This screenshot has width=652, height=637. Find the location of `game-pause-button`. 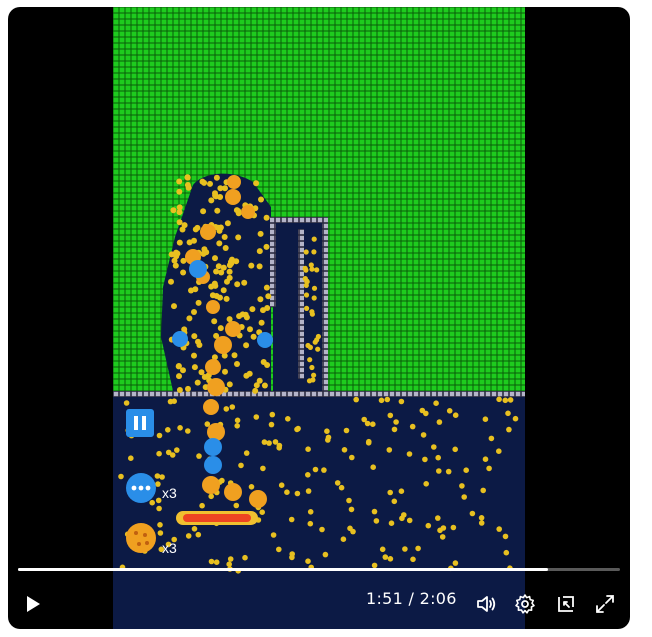

game-pause-button is located at coordinates (140, 423).